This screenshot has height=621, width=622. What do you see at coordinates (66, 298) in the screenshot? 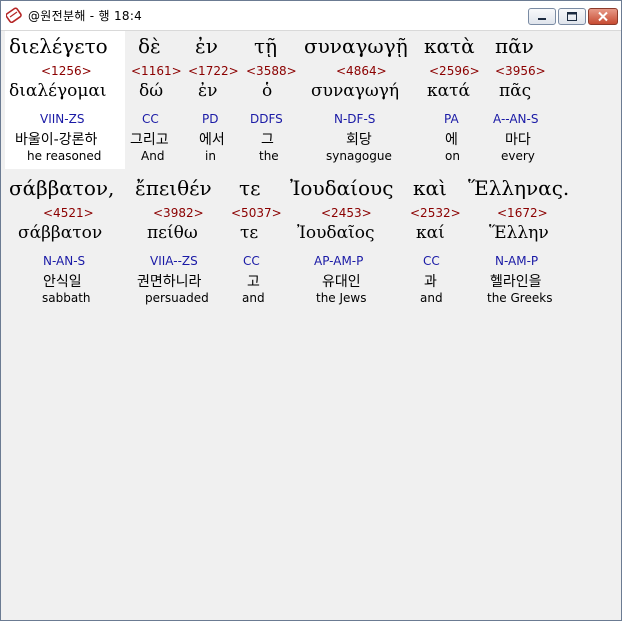
I see `english-gloss: sabbath` at bounding box center [66, 298].